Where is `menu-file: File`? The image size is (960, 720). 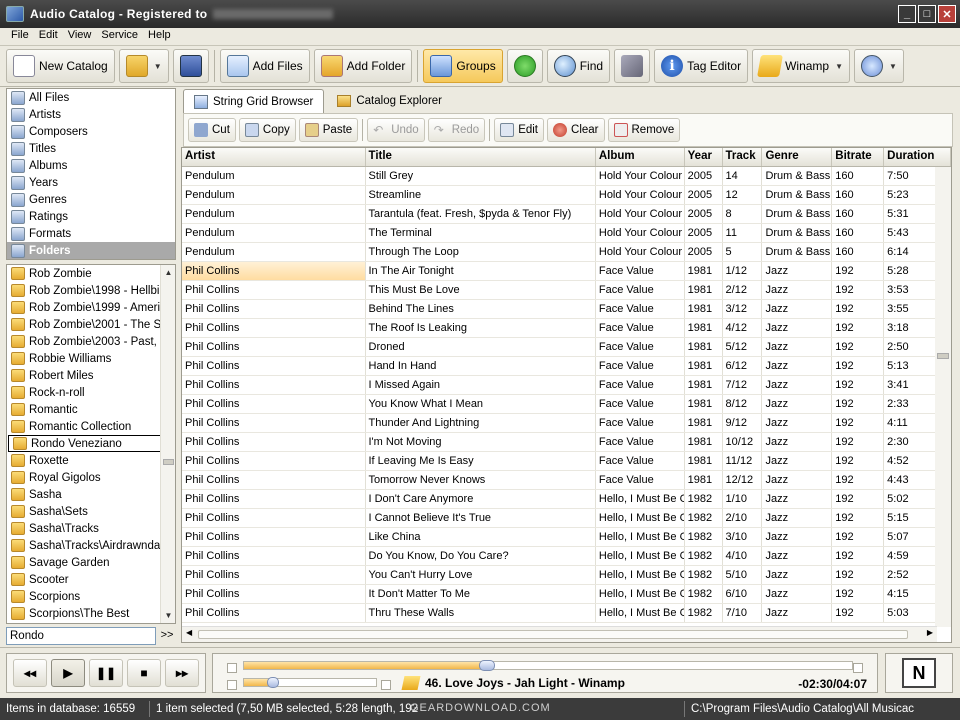 menu-file: File is located at coordinates (20, 36).